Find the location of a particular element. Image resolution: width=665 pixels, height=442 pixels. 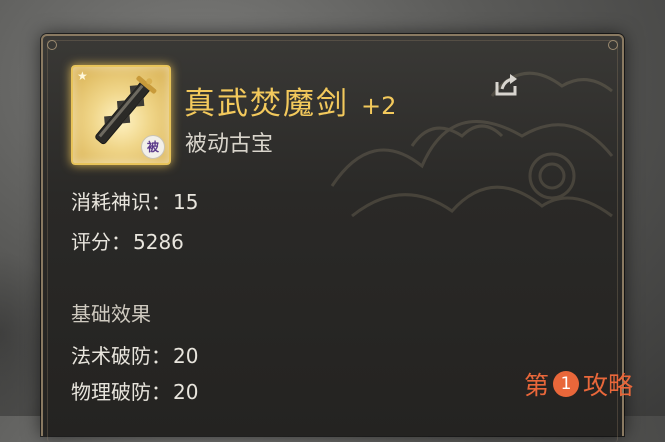

stat-score: 评分： 5286 is located at coordinates (127, 240).